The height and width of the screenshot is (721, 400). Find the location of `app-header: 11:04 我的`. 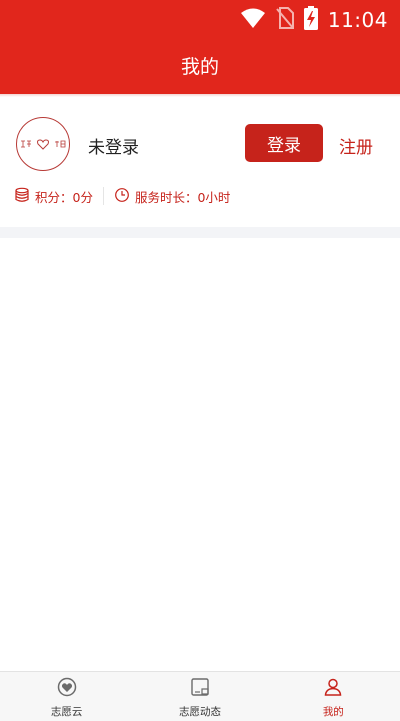

app-header: 11:04 我的 is located at coordinates (200, 47).